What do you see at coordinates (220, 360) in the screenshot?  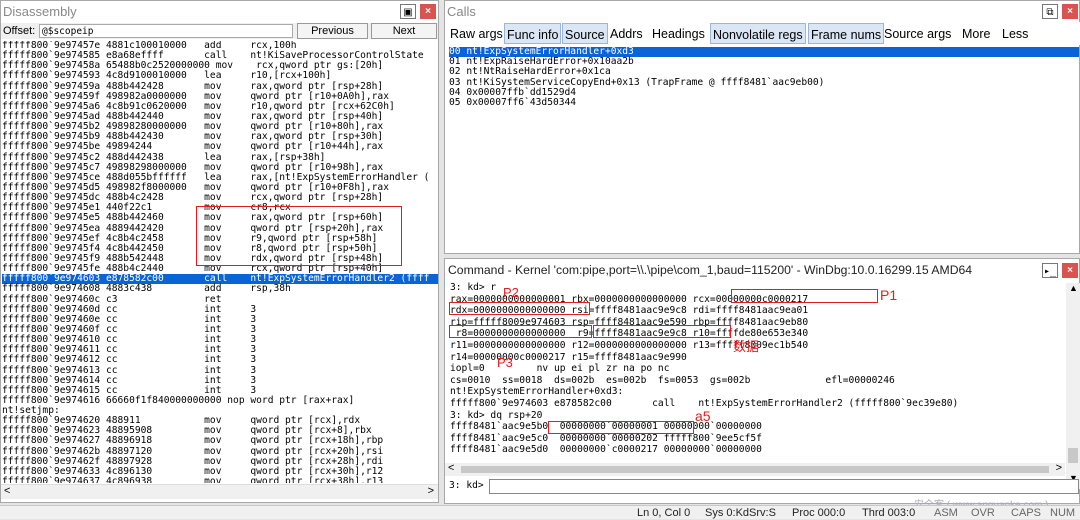 I see `disassembly-line: fffff800`9e974612 cc int 3` at bounding box center [220, 360].